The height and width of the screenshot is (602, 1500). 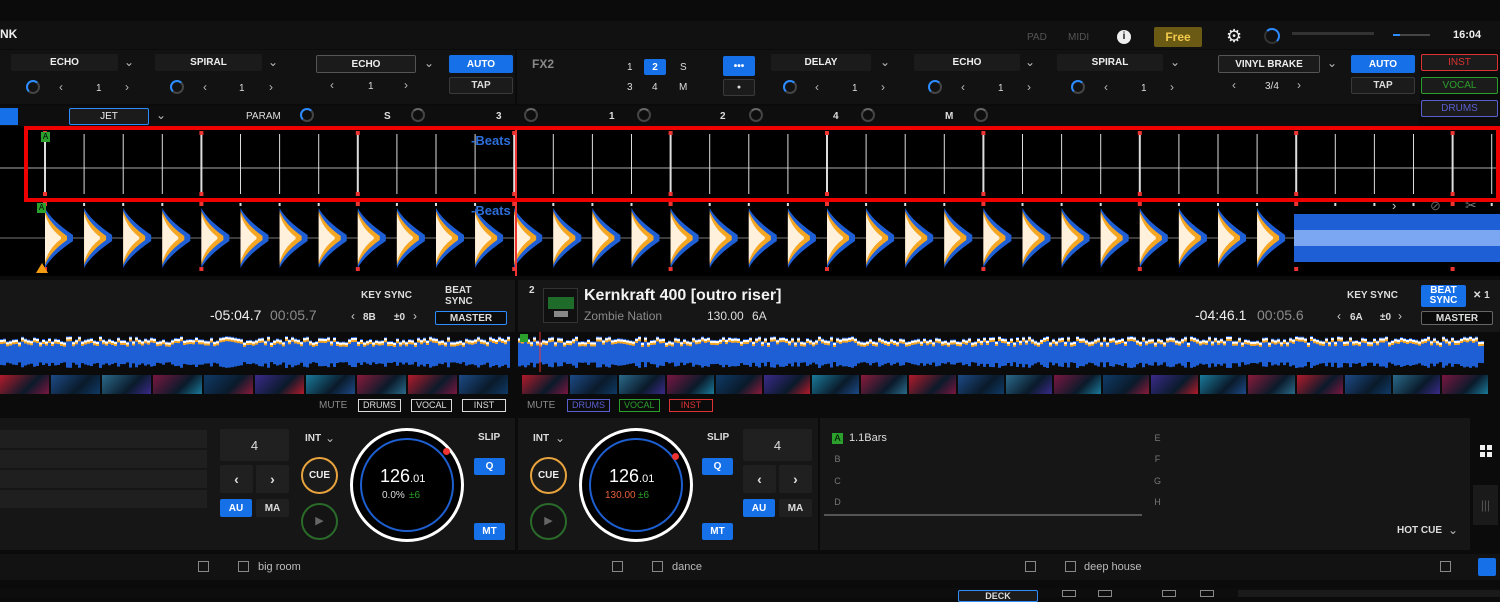 I want to click on deck2-mute-inst: INST, so click(x=691, y=405).